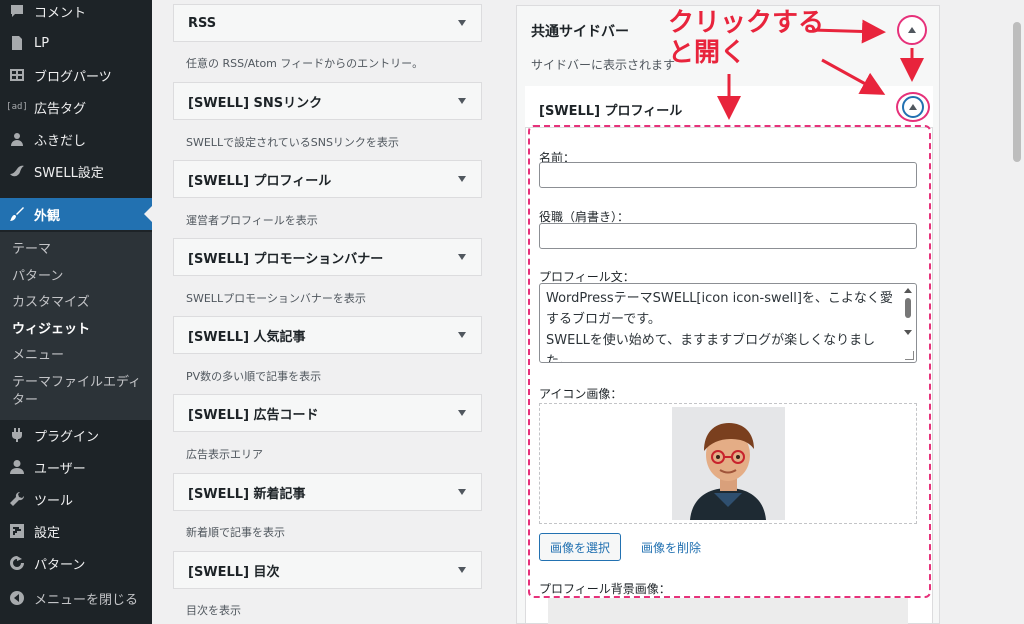 This screenshot has width=1024, height=624. Describe the element at coordinates (820, 69) in the screenshot. I see `annotation-arrows` at that location.